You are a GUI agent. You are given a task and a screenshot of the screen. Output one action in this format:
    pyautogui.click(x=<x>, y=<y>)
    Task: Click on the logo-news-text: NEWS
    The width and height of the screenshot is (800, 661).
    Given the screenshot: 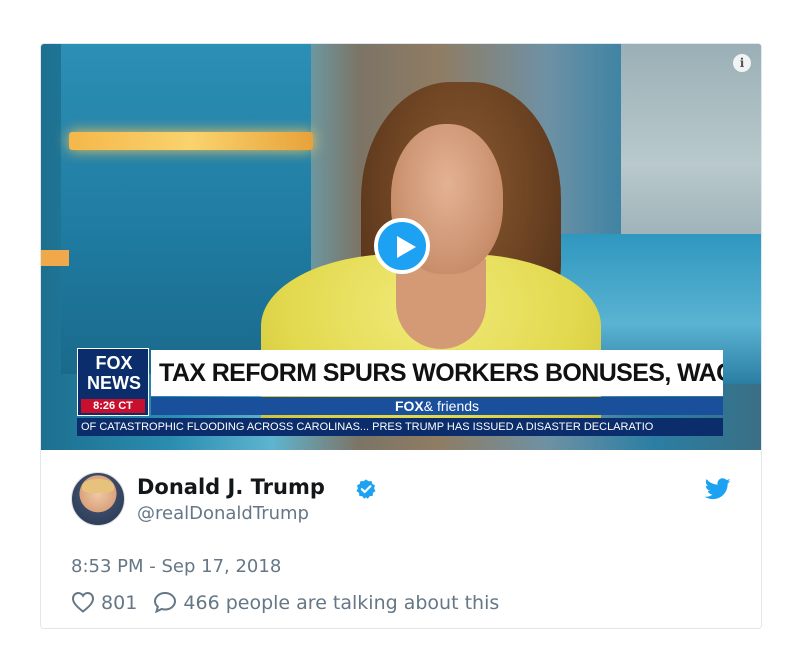 What is the action you would take?
    pyautogui.click(x=114, y=383)
    